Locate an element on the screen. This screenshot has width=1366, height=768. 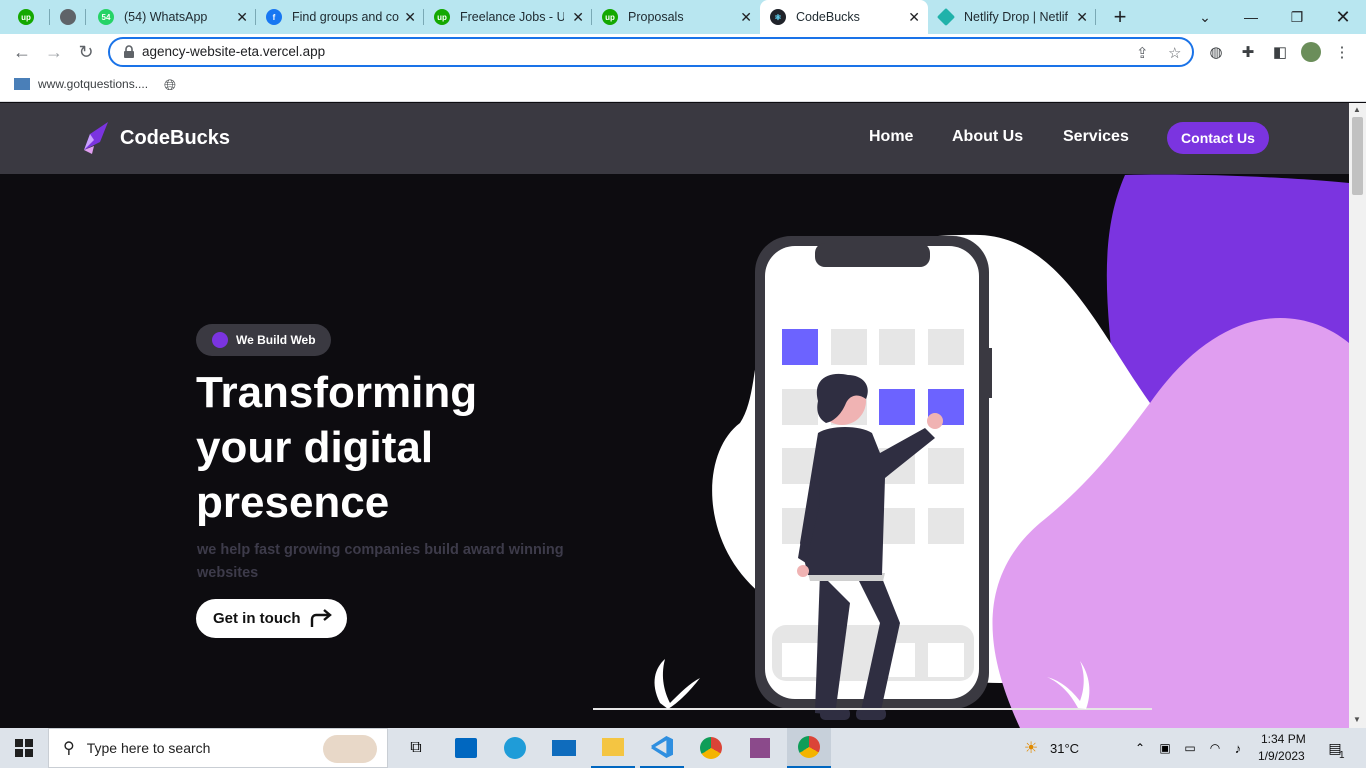
scrollbar-thumb is located at coordinates (1357, 156).